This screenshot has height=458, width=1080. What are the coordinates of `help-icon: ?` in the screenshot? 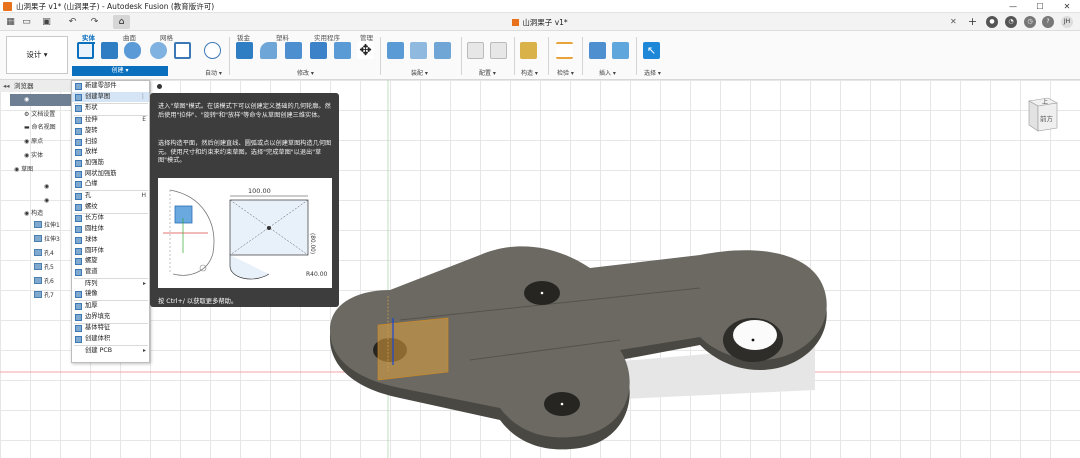 It's located at (1048, 22).